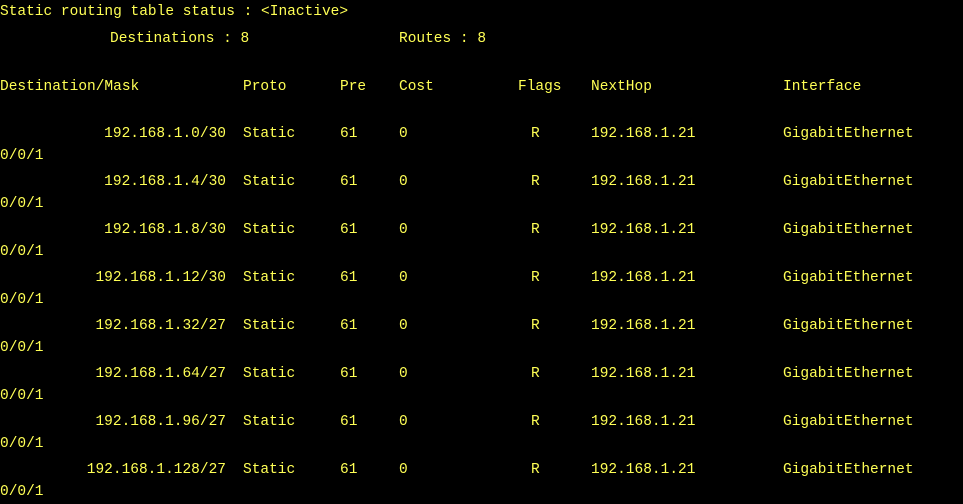 The height and width of the screenshot is (504, 963). Describe the element at coordinates (540, 87) in the screenshot. I see `header-flags: Flags` at that location.